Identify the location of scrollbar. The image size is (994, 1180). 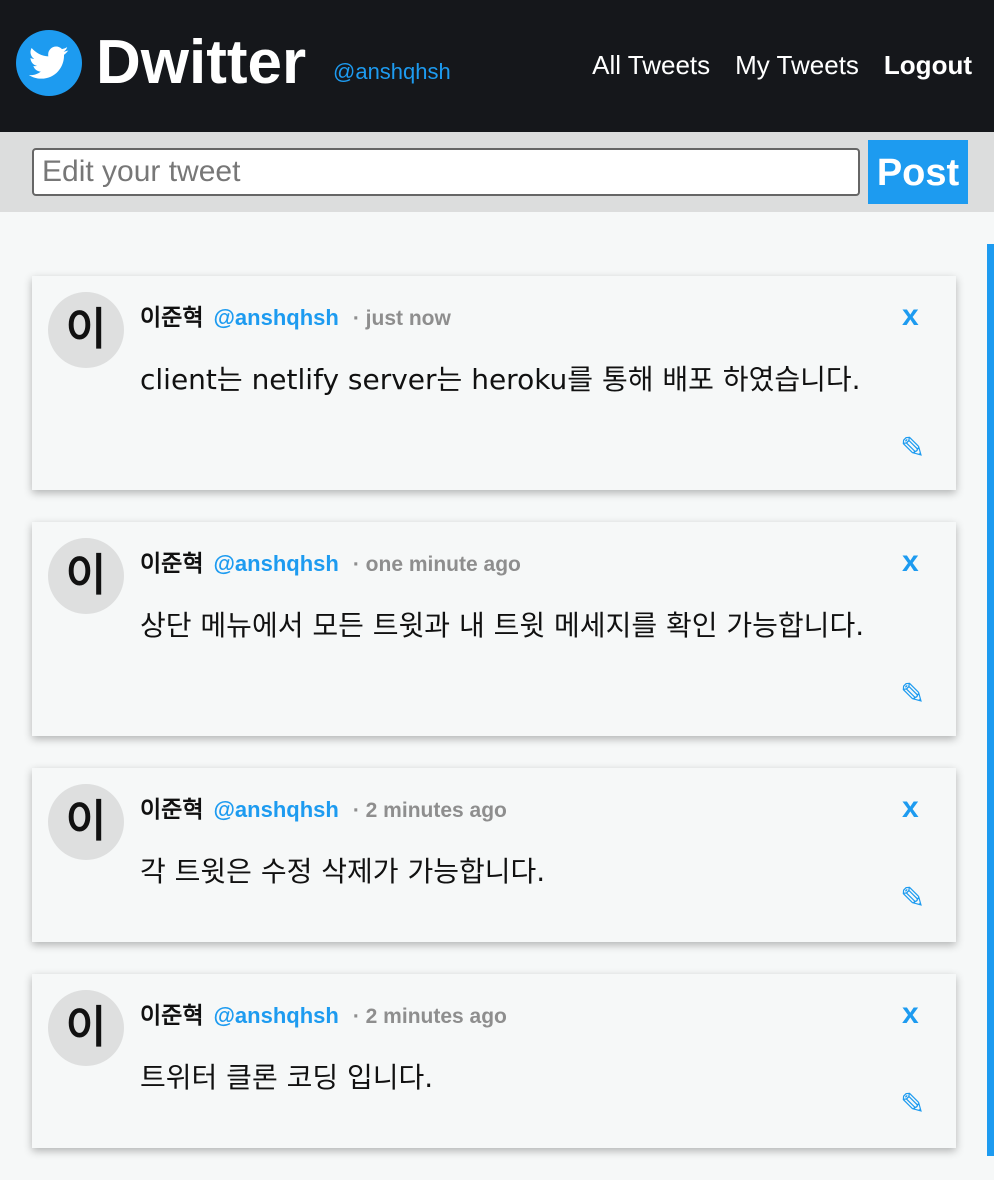
(990, 700).